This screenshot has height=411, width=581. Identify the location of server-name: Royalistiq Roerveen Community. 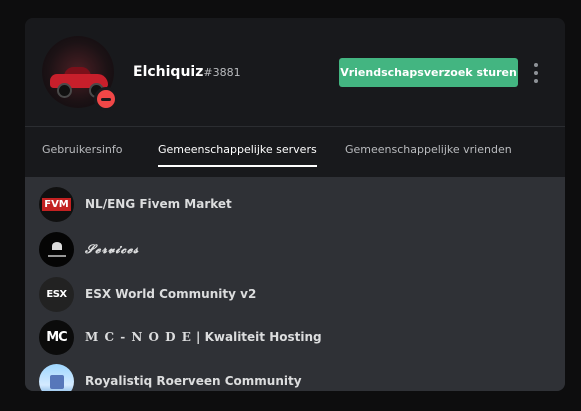
(193, 381).